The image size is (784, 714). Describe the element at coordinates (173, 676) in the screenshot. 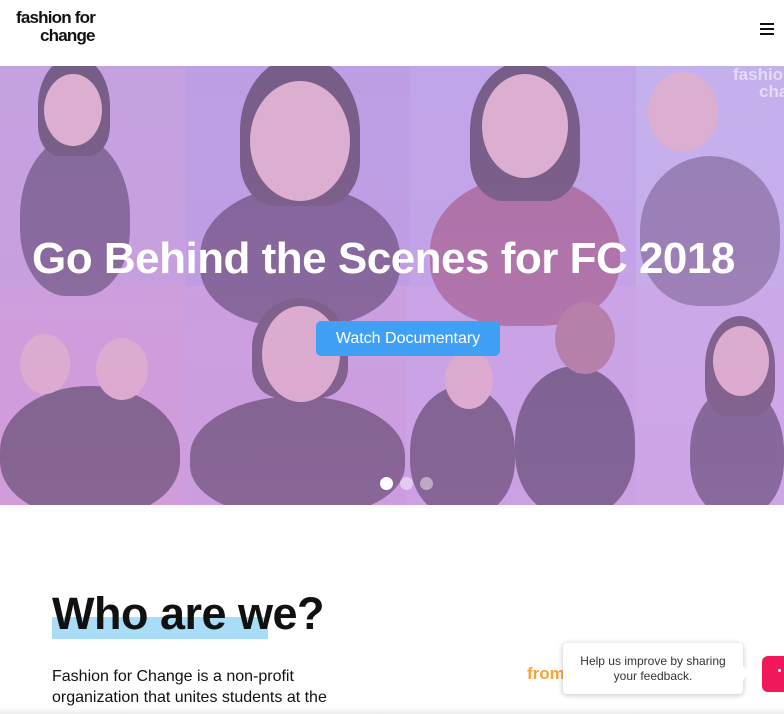

I see `about-text-line1: Fashion for Change is a non-profit` at that location.